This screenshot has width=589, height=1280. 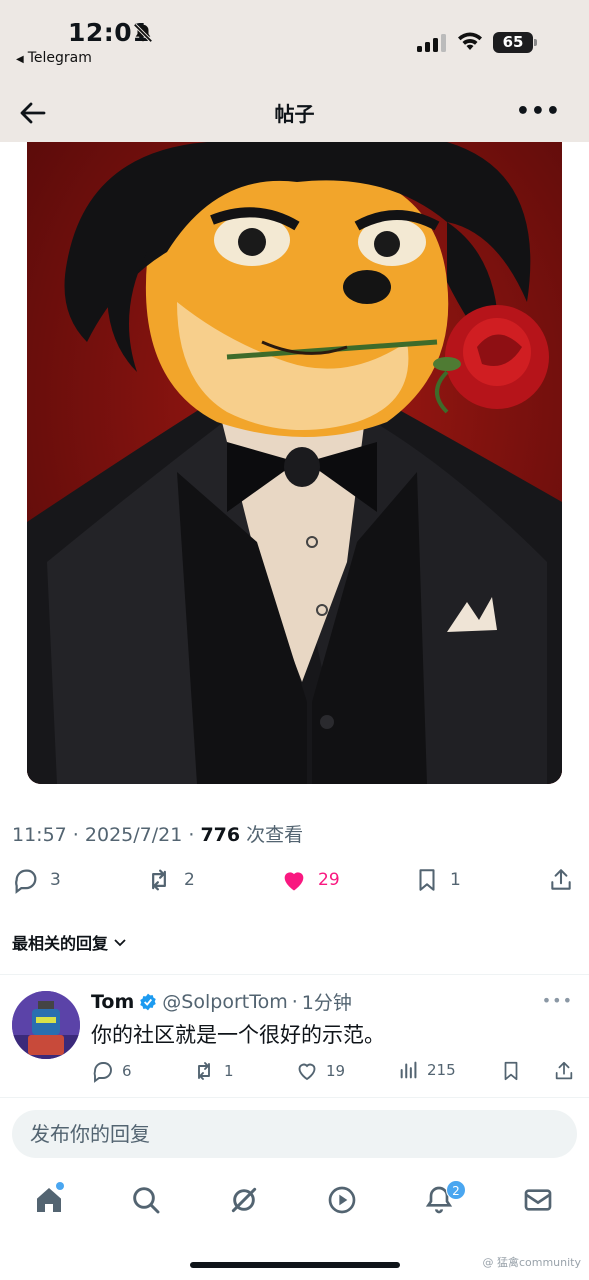 I want to click on repost-count: 2, so click(x=189, y=880).